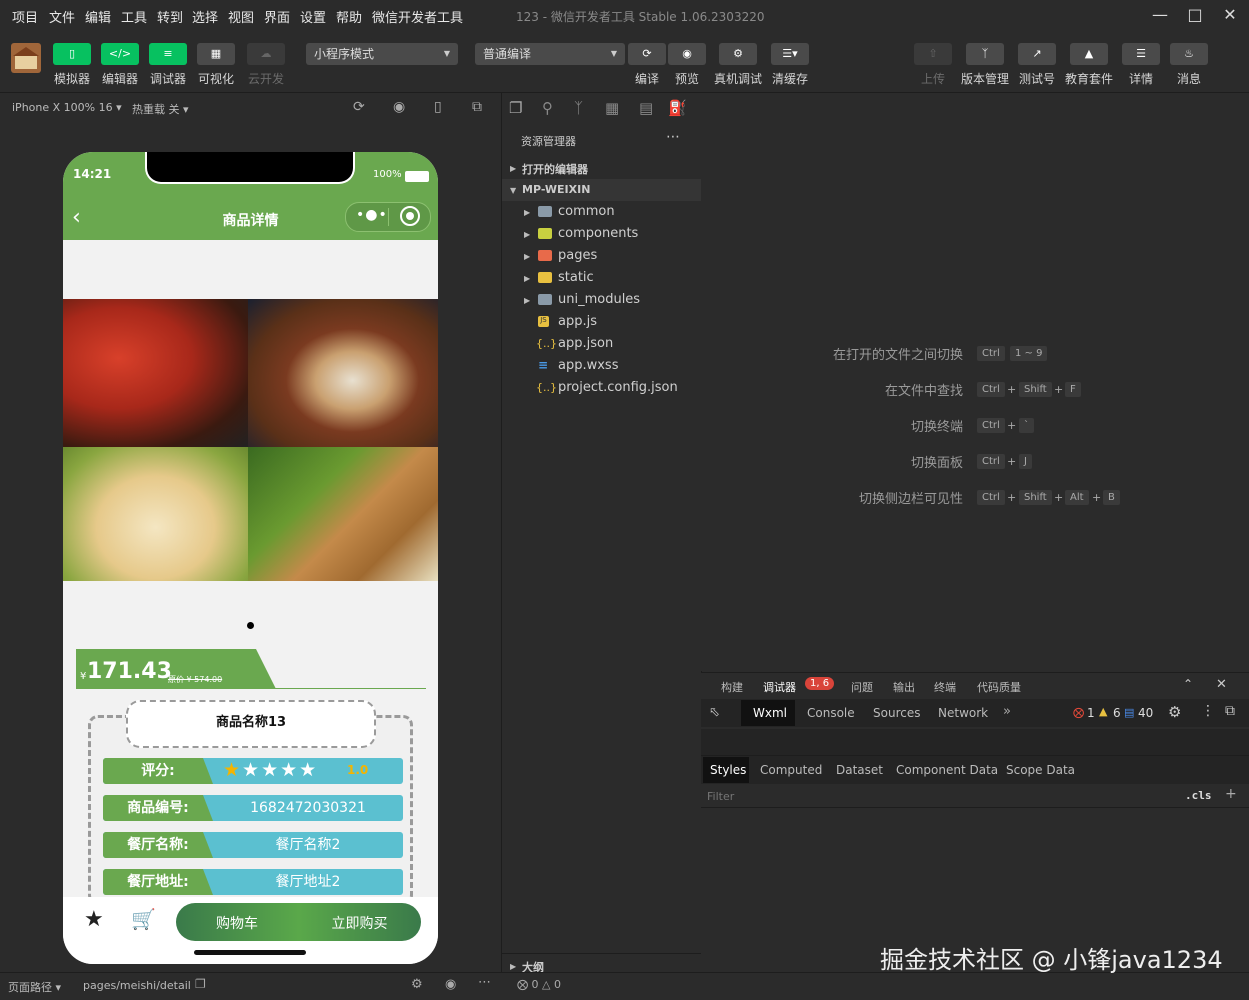  I want to click on compile-select: 普通编译 ▼, so click(550, 54).